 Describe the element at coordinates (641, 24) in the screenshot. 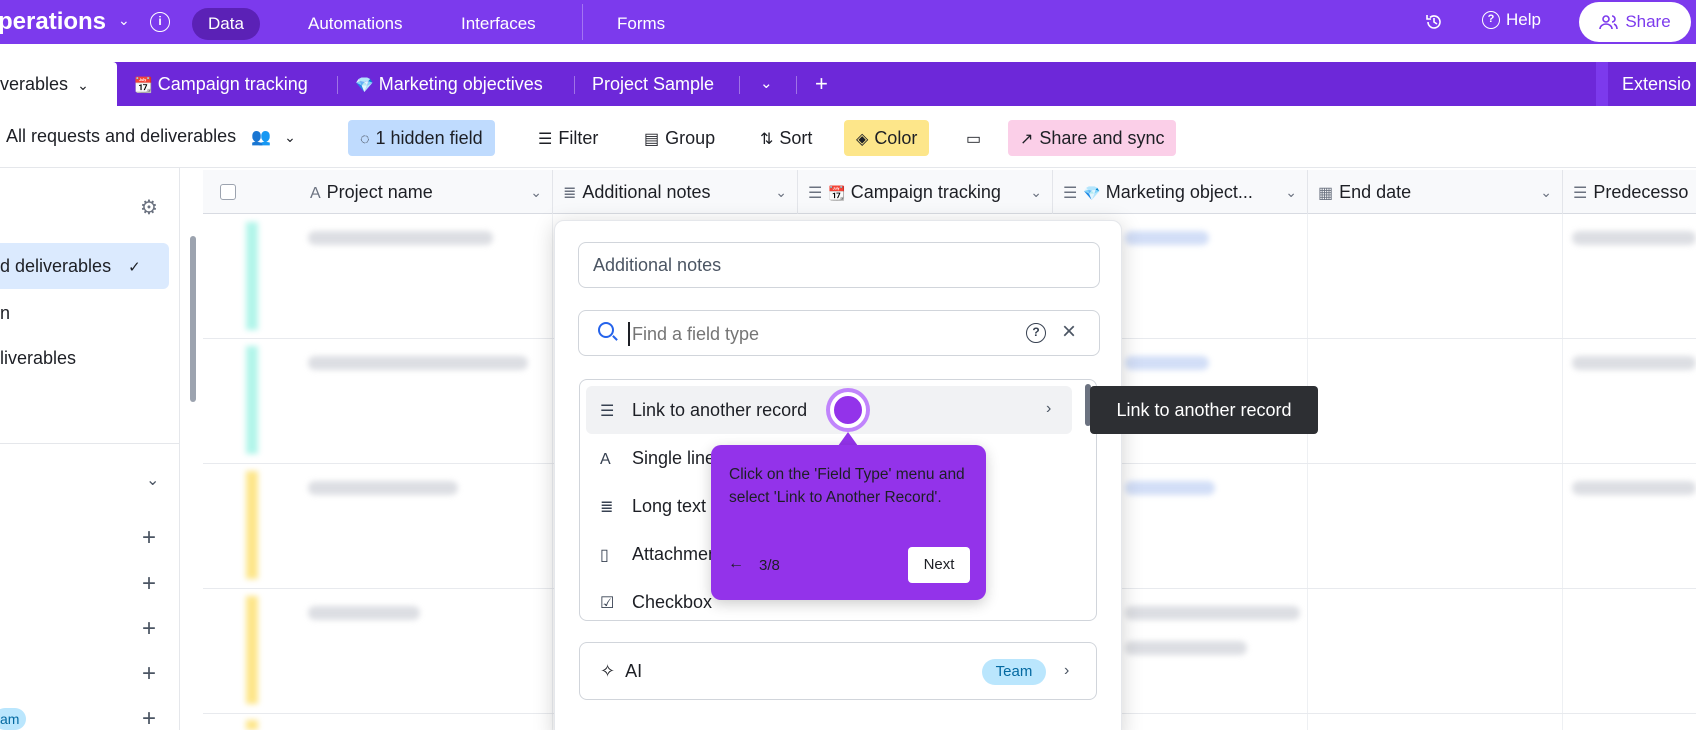

I see `nav-forms: Forms` at that location.